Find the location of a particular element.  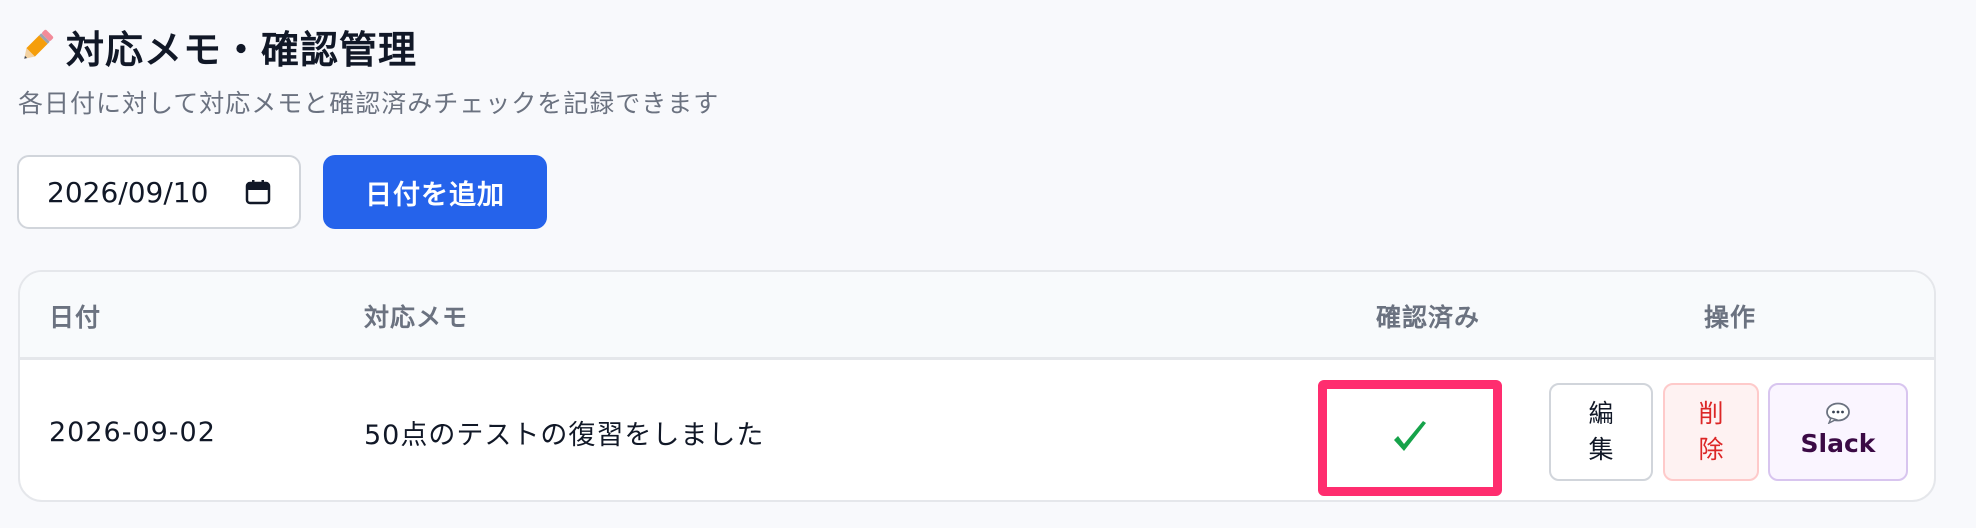

pencil-icon is located at coordinates (39, 44).